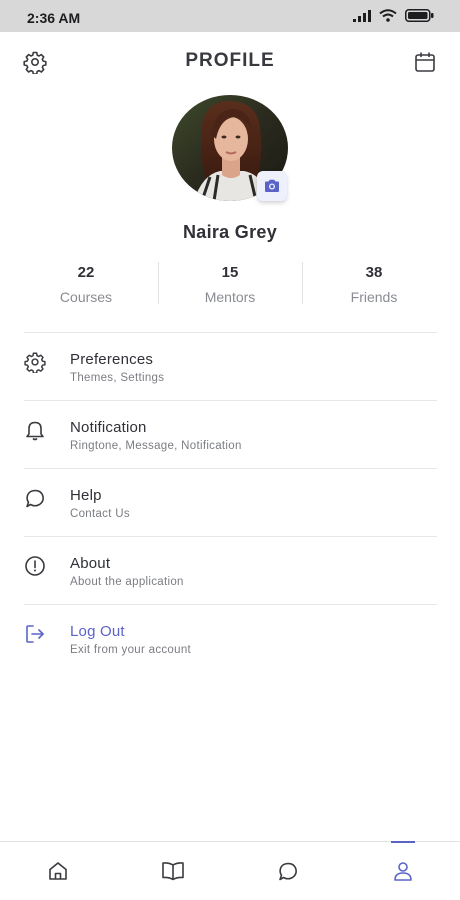  Describe the element at coordinates (374, 297) in the screenshot. I see `stat-label: Friends` at that location.